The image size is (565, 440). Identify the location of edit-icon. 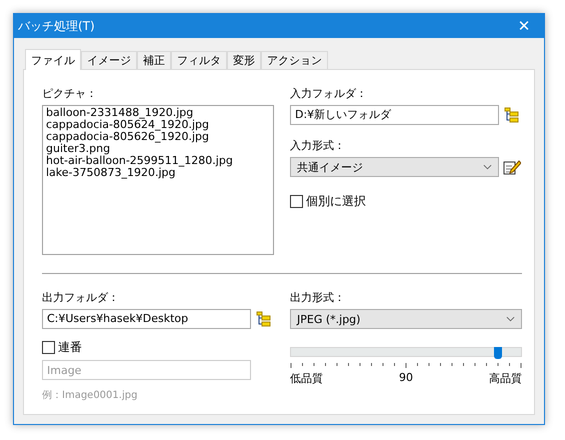
(512, 167).